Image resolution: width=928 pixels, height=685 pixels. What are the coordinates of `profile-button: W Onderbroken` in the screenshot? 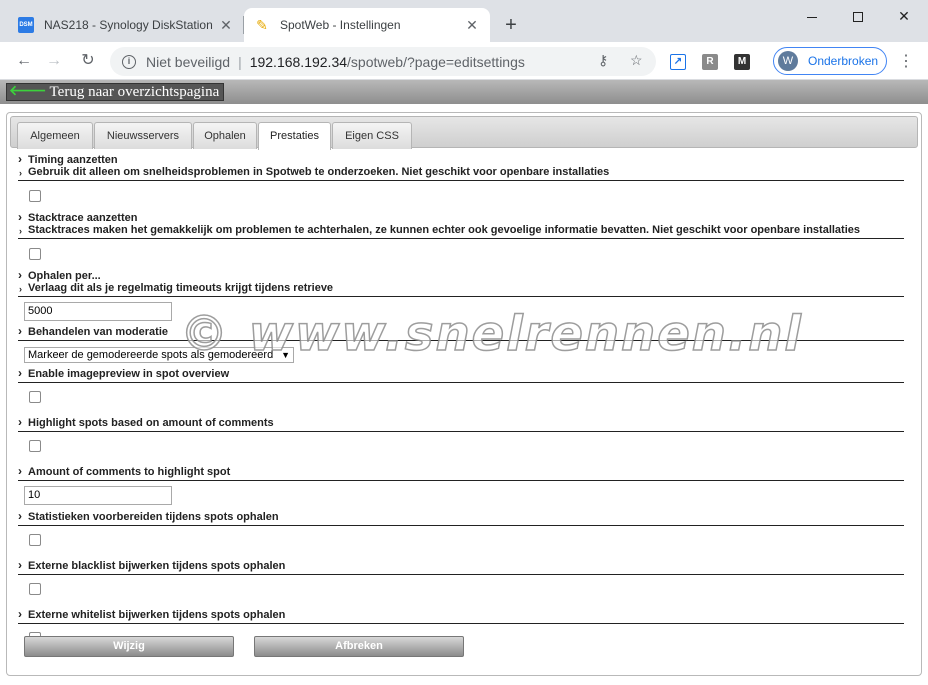 It's located at (830, 61).